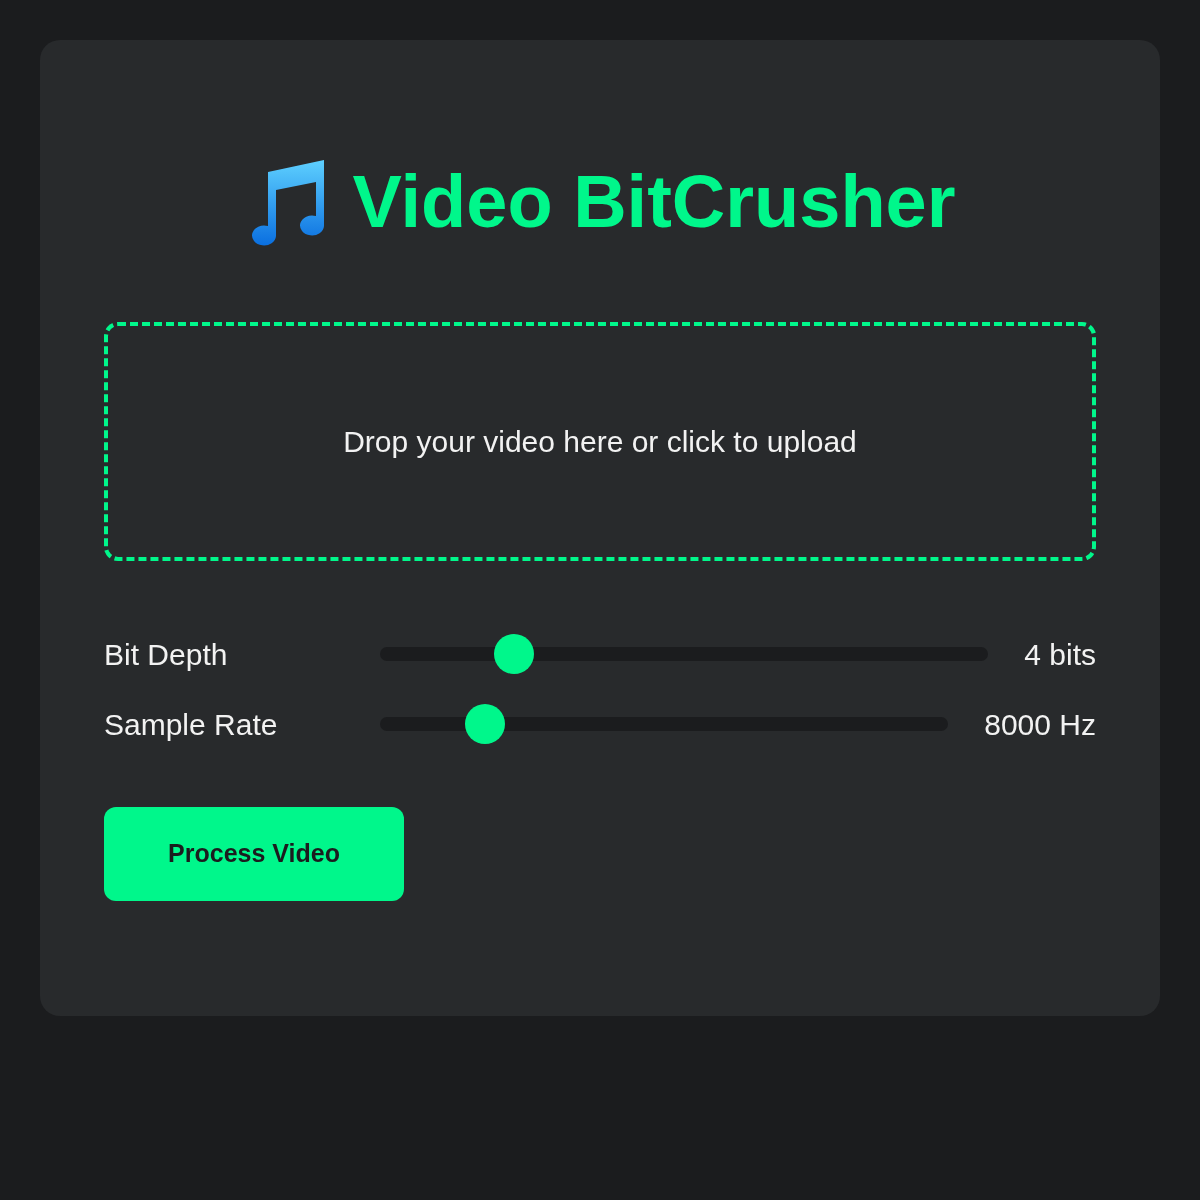  I want to click on process-video-button: Process Video, so click(254, 854).